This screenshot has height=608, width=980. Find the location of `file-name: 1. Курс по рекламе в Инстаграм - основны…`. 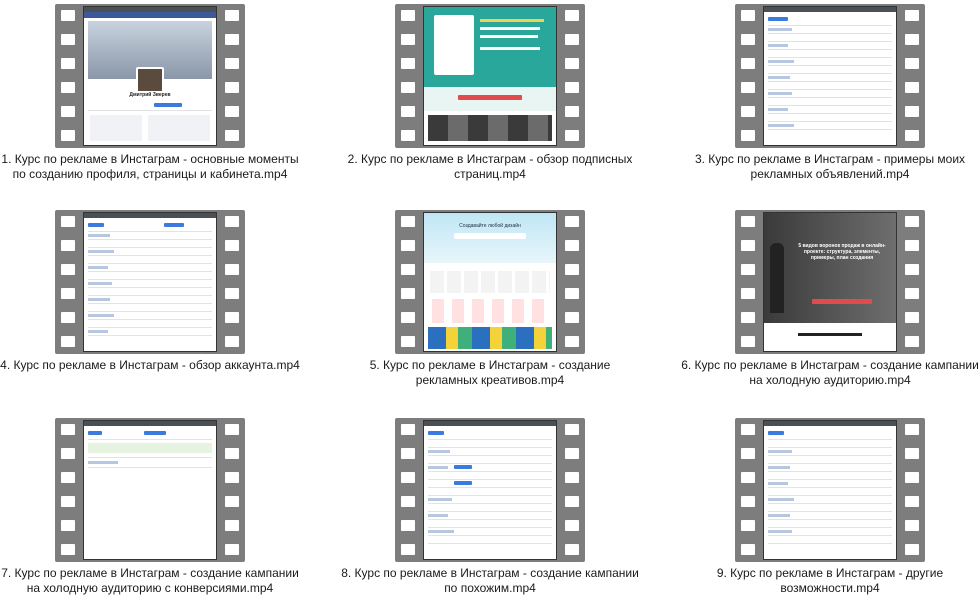

file-name: 1. Курс по рекламе в Инстаграм - основны… is located at coordinates (150, 166).